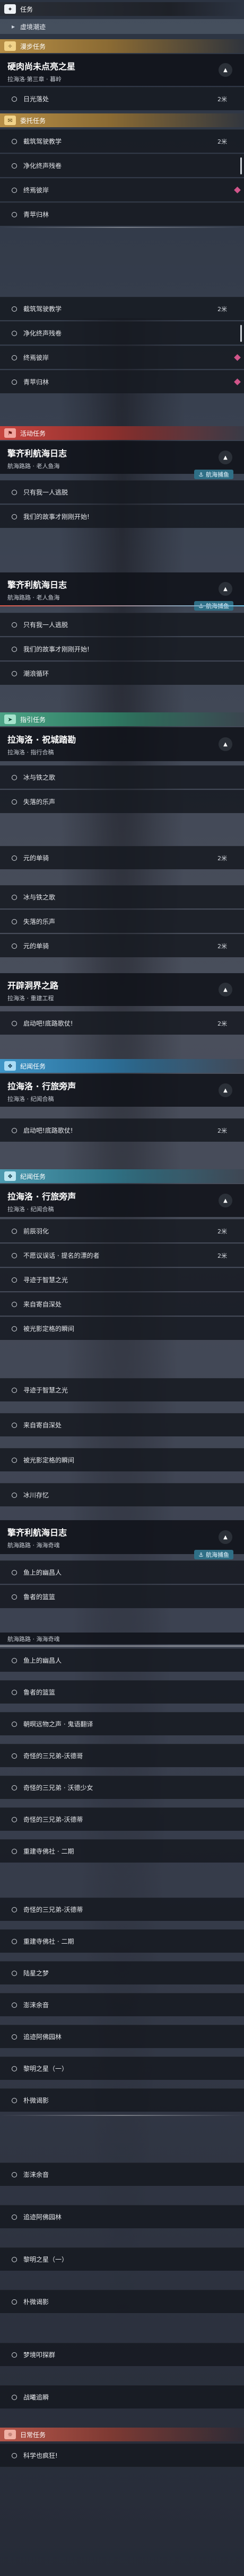 The height and width of the screenshot is (2576, 244). What do you see at coordinates (218, 1554) in the screenshot?
I see `quest-tag-label: 航海捕鱼` at bounding box center [218, 1554].